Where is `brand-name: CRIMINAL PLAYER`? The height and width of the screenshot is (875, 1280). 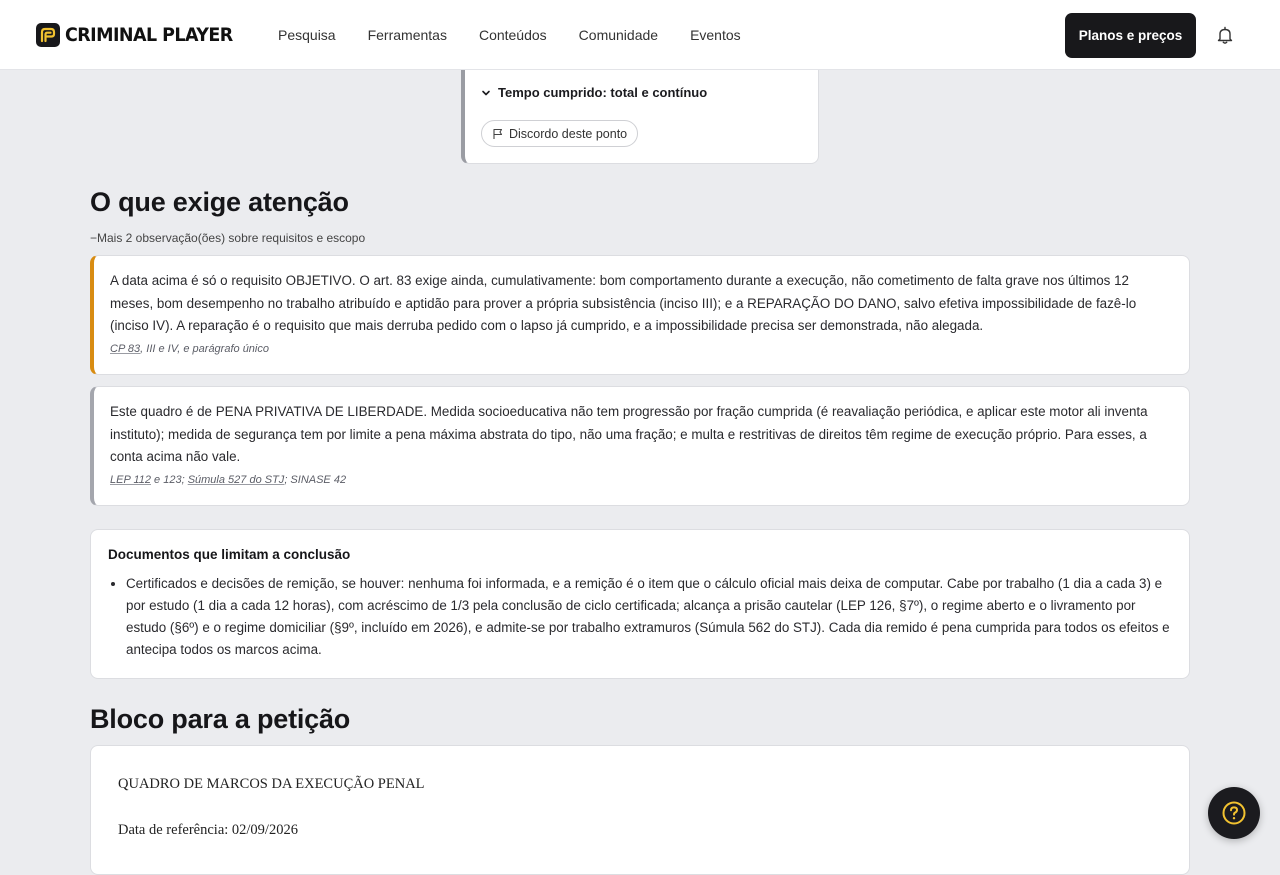 brand-name: CRIMINAL PLAYER is located at coordinates (149, 35).